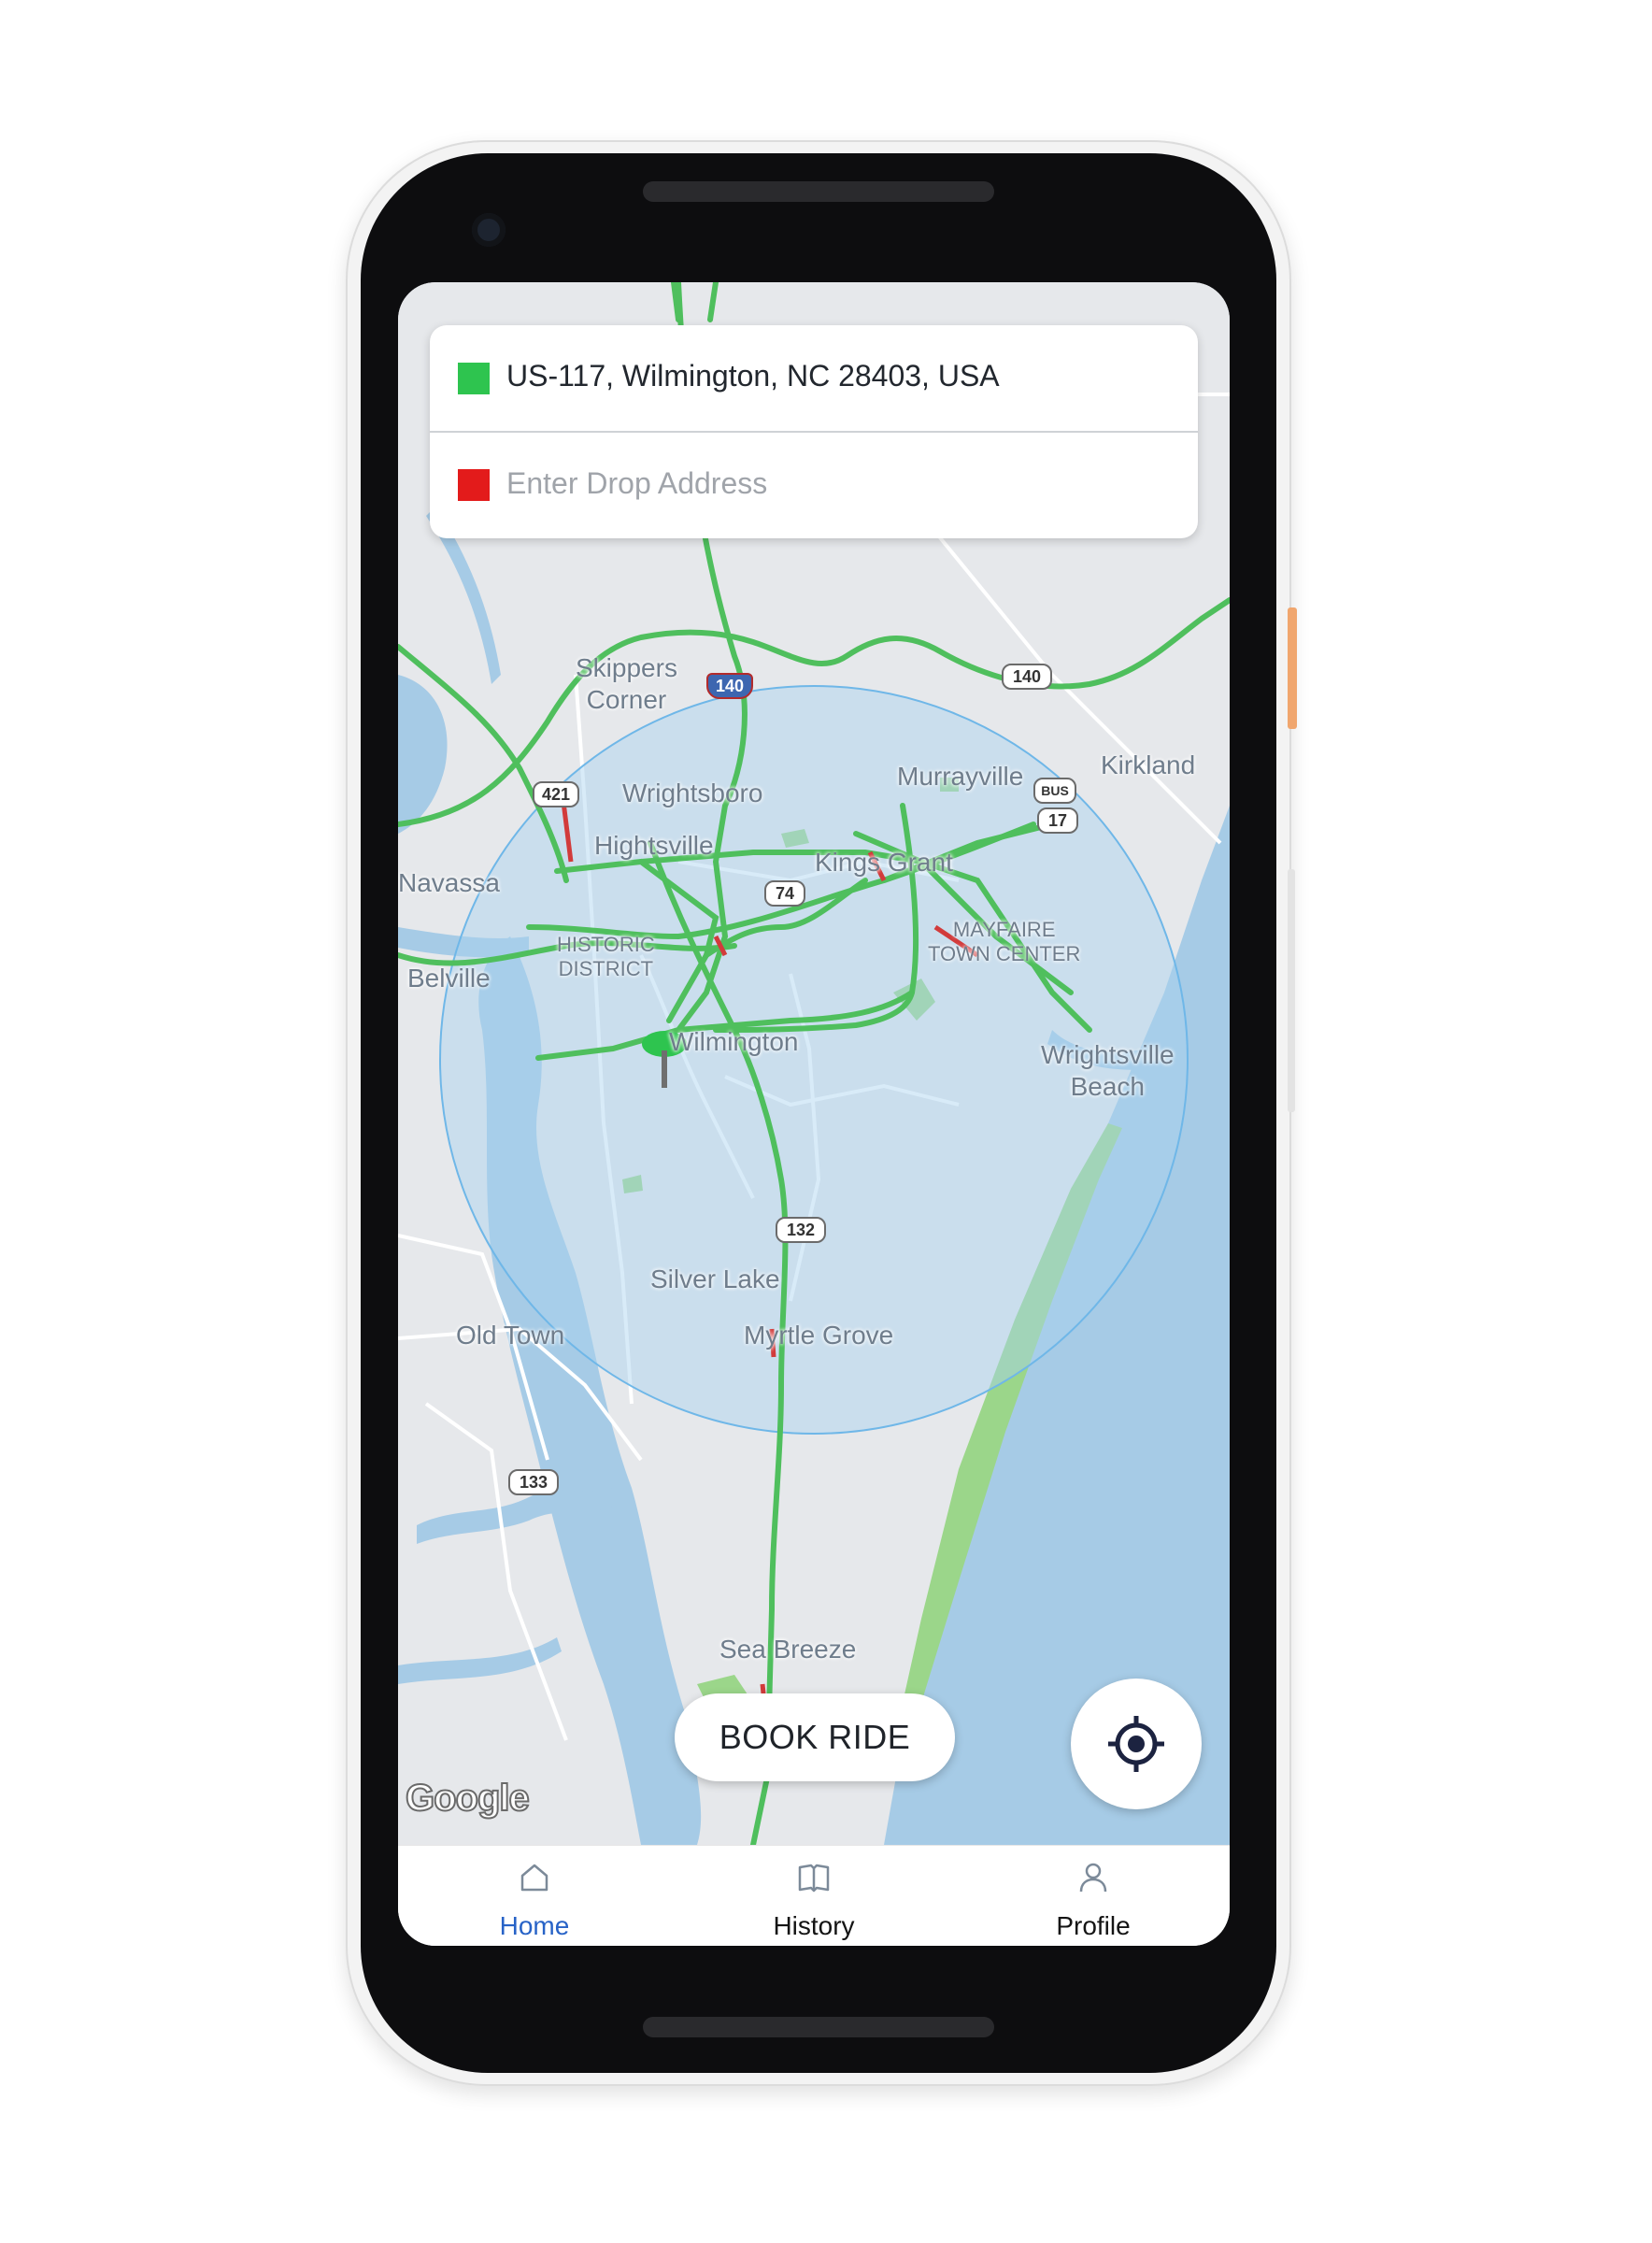 The width and height of the screenshot is (1652, 2243). Describe the element at coordinates (1292, 668) in the screenshot. I see `power-button` at that location.